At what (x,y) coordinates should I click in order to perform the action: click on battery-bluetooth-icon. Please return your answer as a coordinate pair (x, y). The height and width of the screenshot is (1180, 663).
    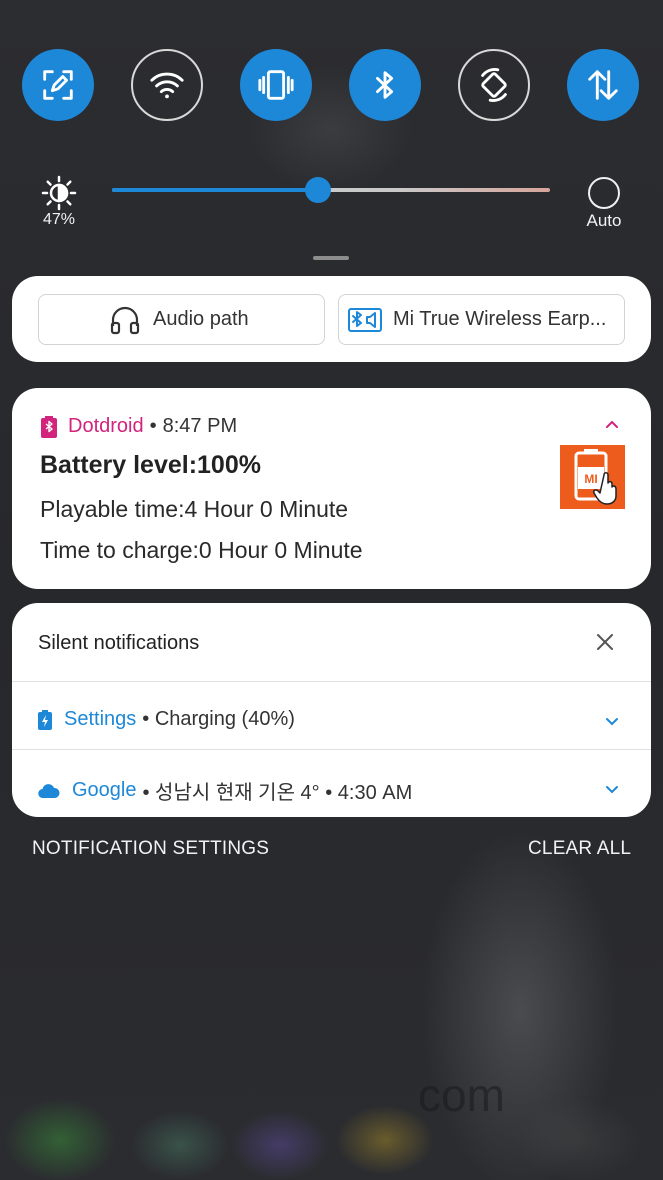
    Looking at the image, I should click on (49, 426).